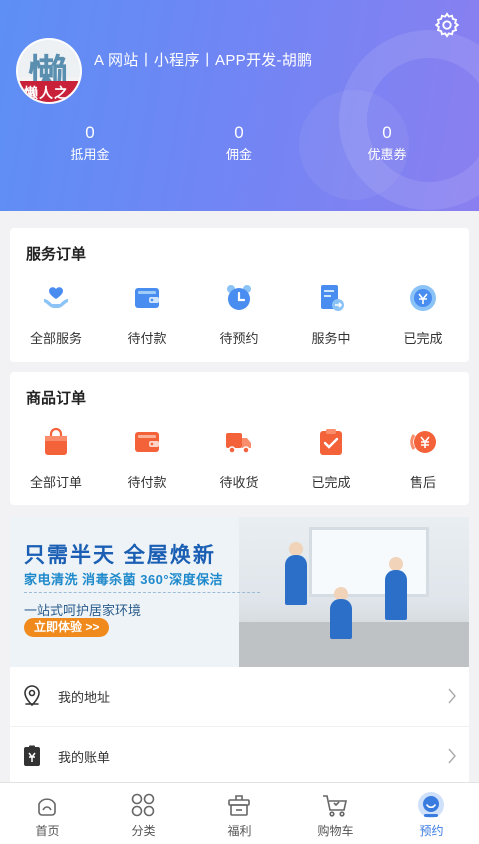 The height and width of the screenshot is (844, 479). Describe the element at coordinates (55, 482) in the screenshot. I see `grid-label: 全部订单` at that location.